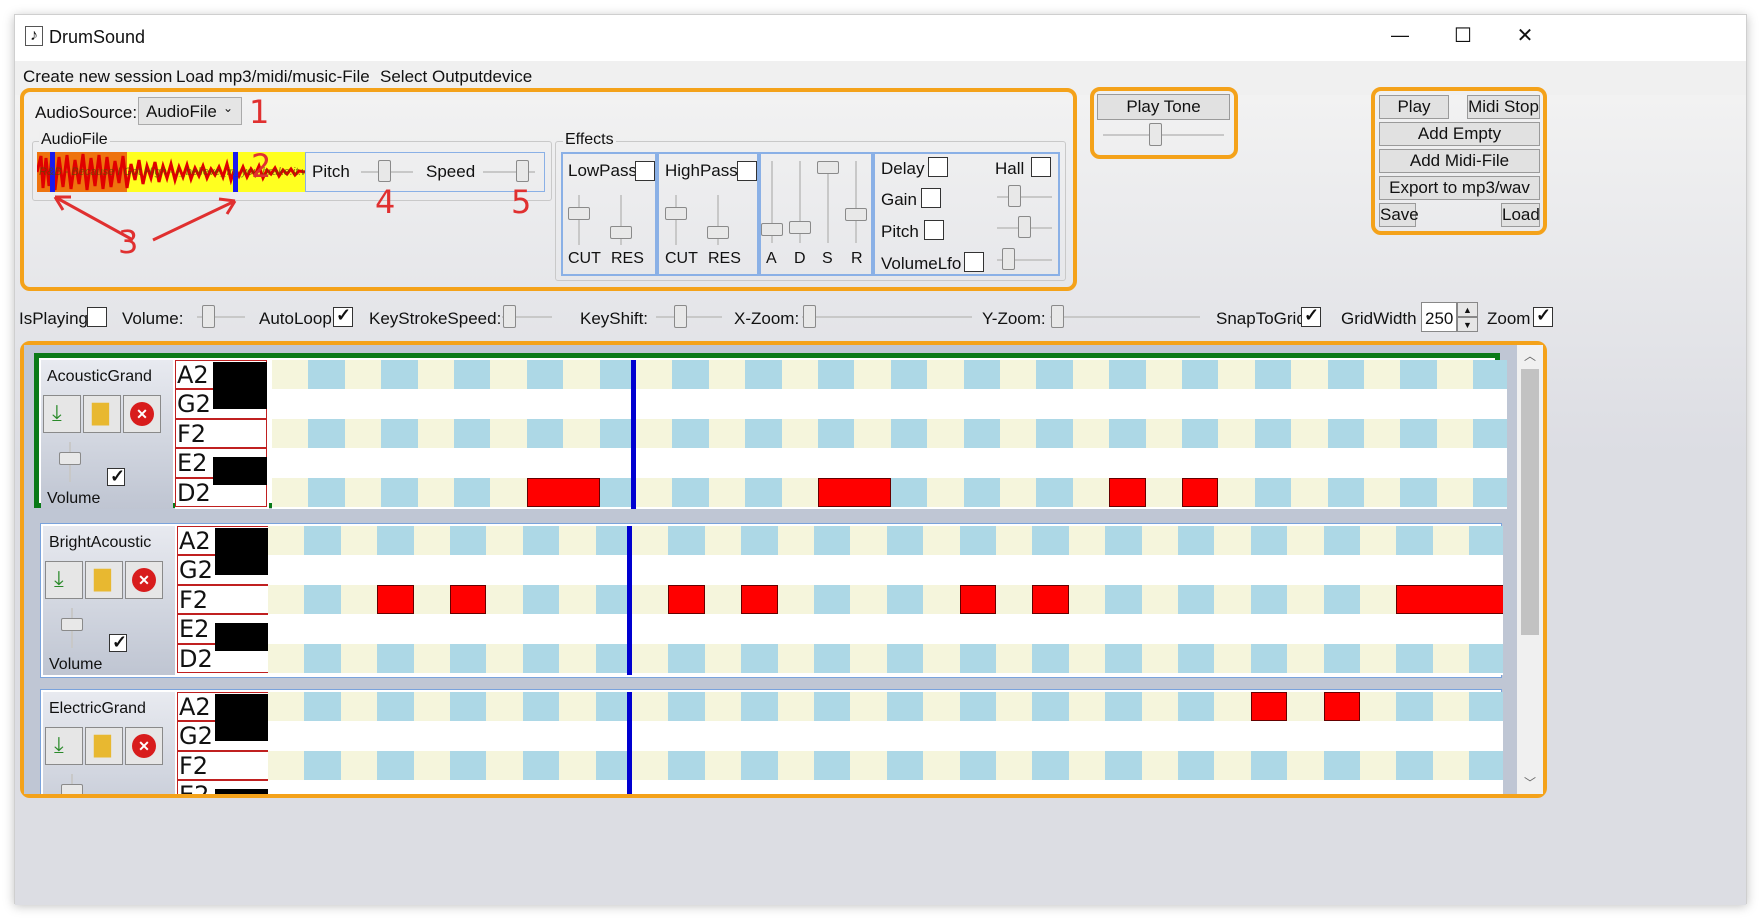 The width and height of the screenshot is (1761, 922). I want to click on yzoom-slider-thumb, so click(1057, 316).